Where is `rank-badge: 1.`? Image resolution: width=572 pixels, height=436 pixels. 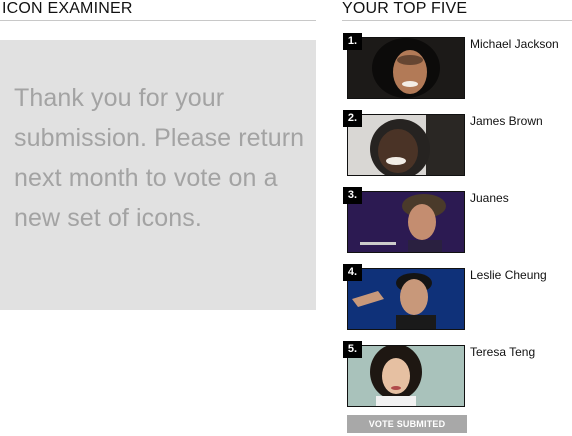 rank-badge: 1. is located at coordinates (352, 41).